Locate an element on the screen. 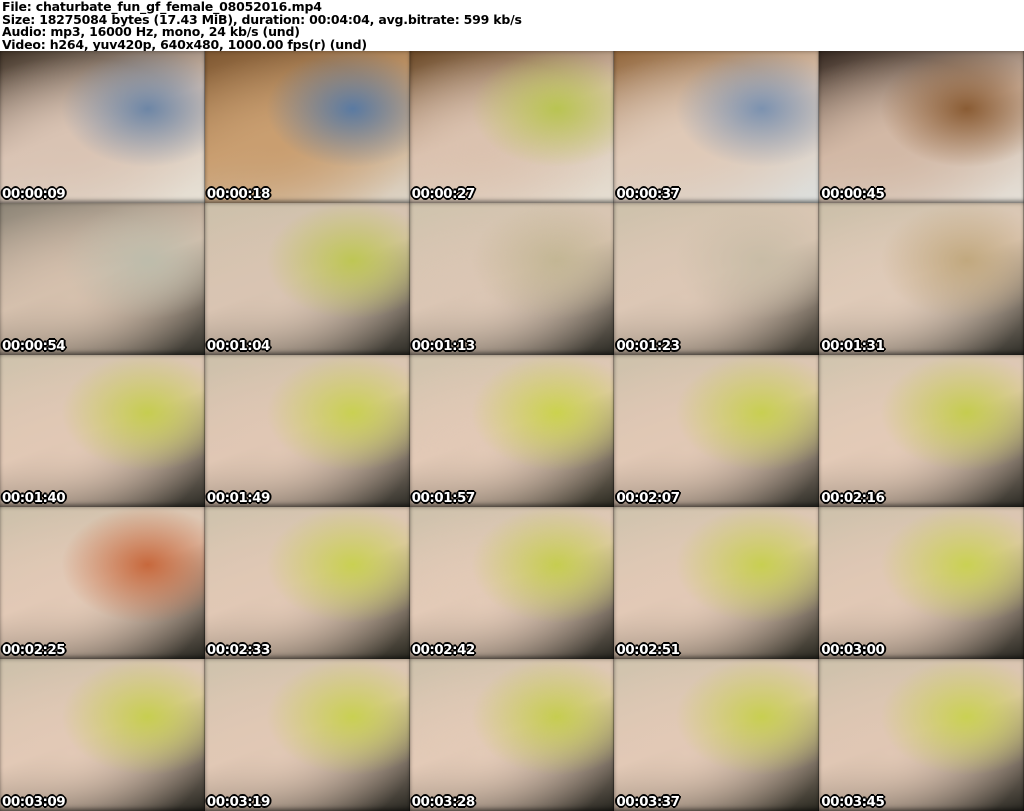 The image size is (1024, 811). timestamp-overlay: 00:01:23 is located at coordinates (648, 346).